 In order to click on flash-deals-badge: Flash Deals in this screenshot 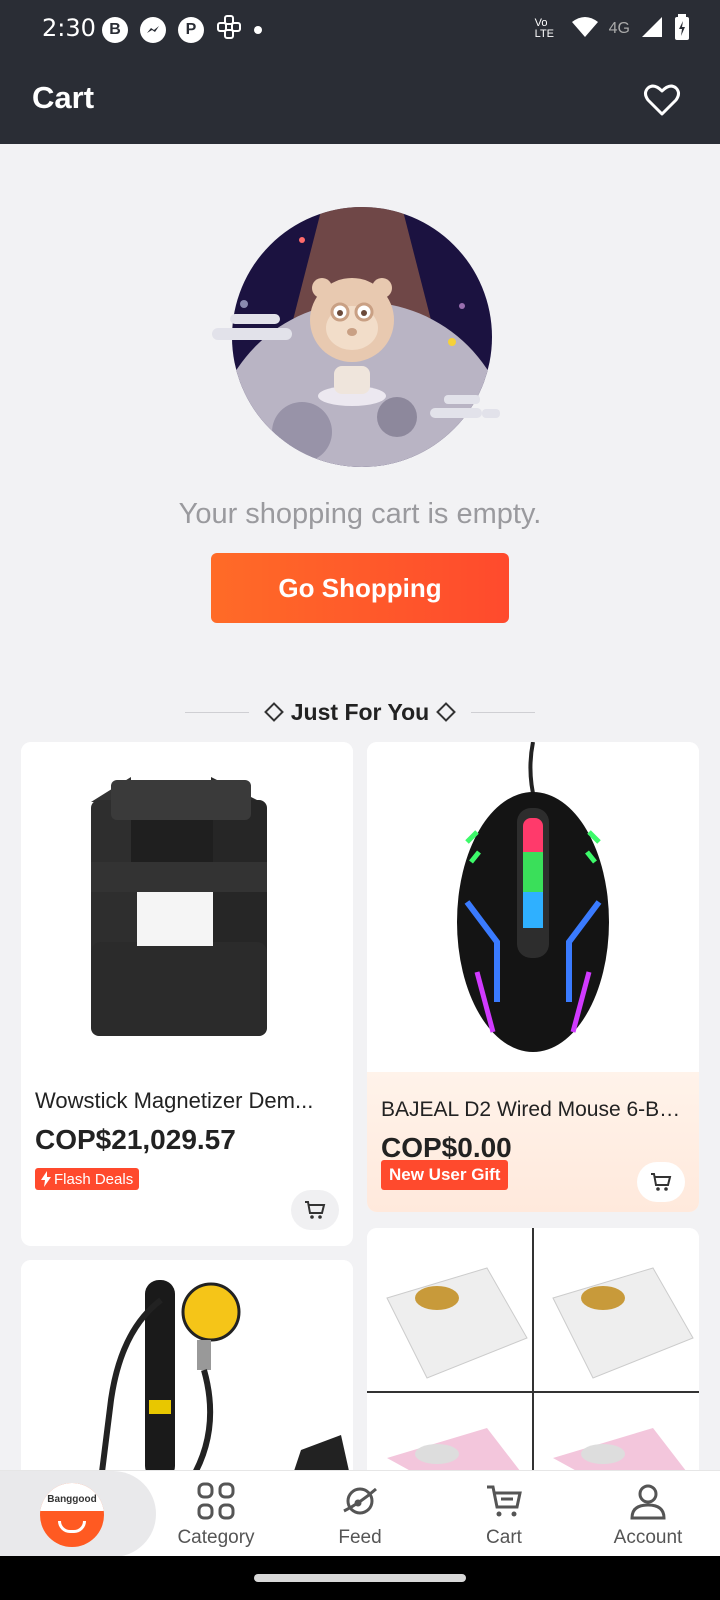, I will do `click(87, 1179)`.